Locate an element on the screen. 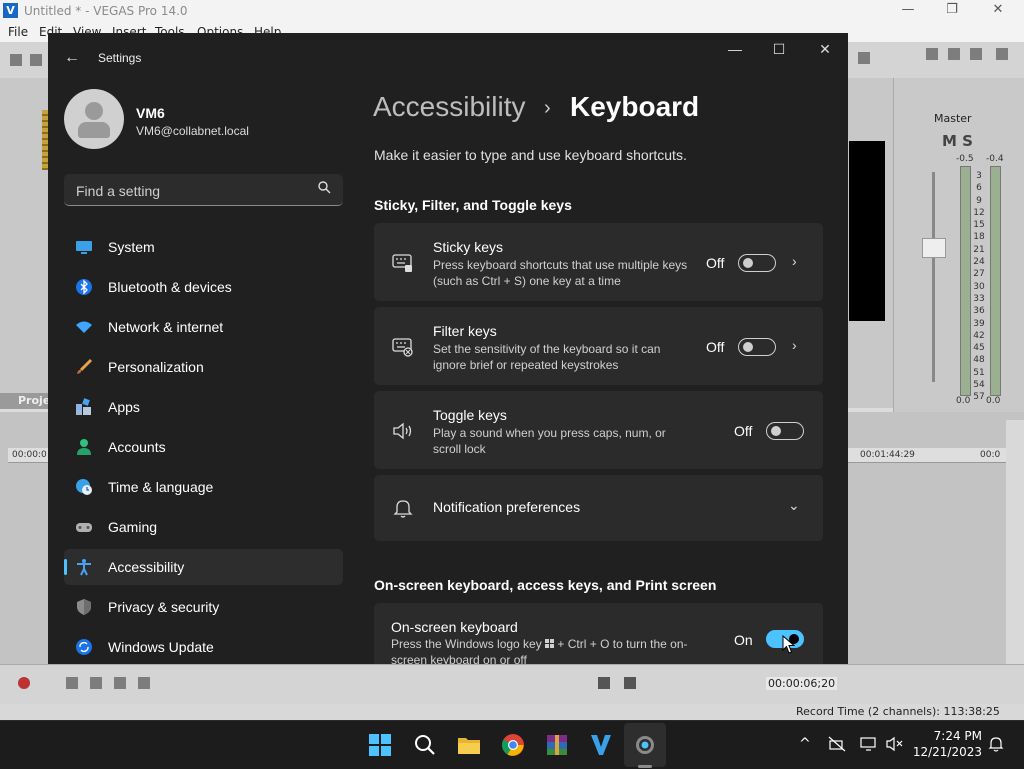  mixer-insert-icon is located at coordinates (976, 54).